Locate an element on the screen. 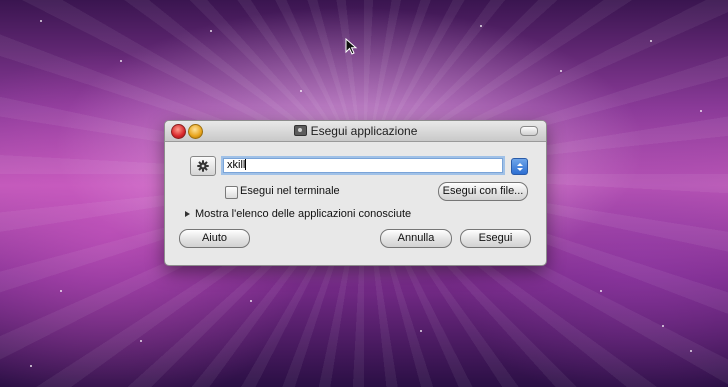 The image size is (728, 387). toolbar-toggle-button is located at coordinates (529, 131).